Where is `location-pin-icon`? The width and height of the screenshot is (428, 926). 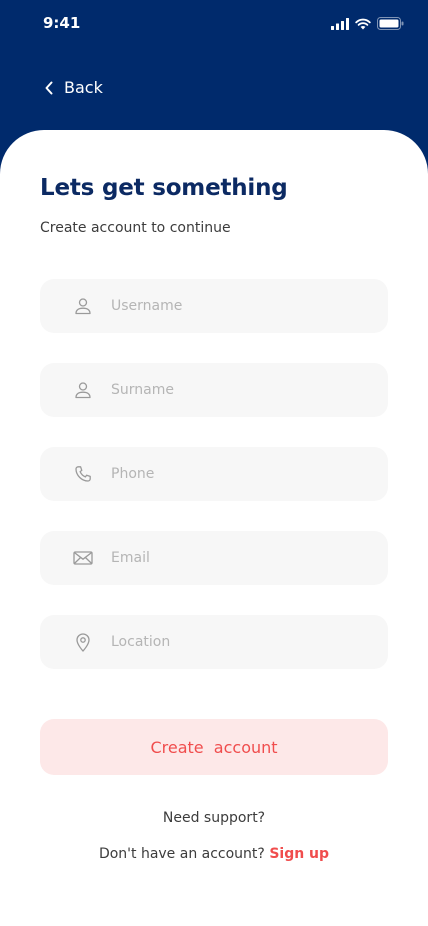
location-pin-icon is located at coordinates (83, 642).